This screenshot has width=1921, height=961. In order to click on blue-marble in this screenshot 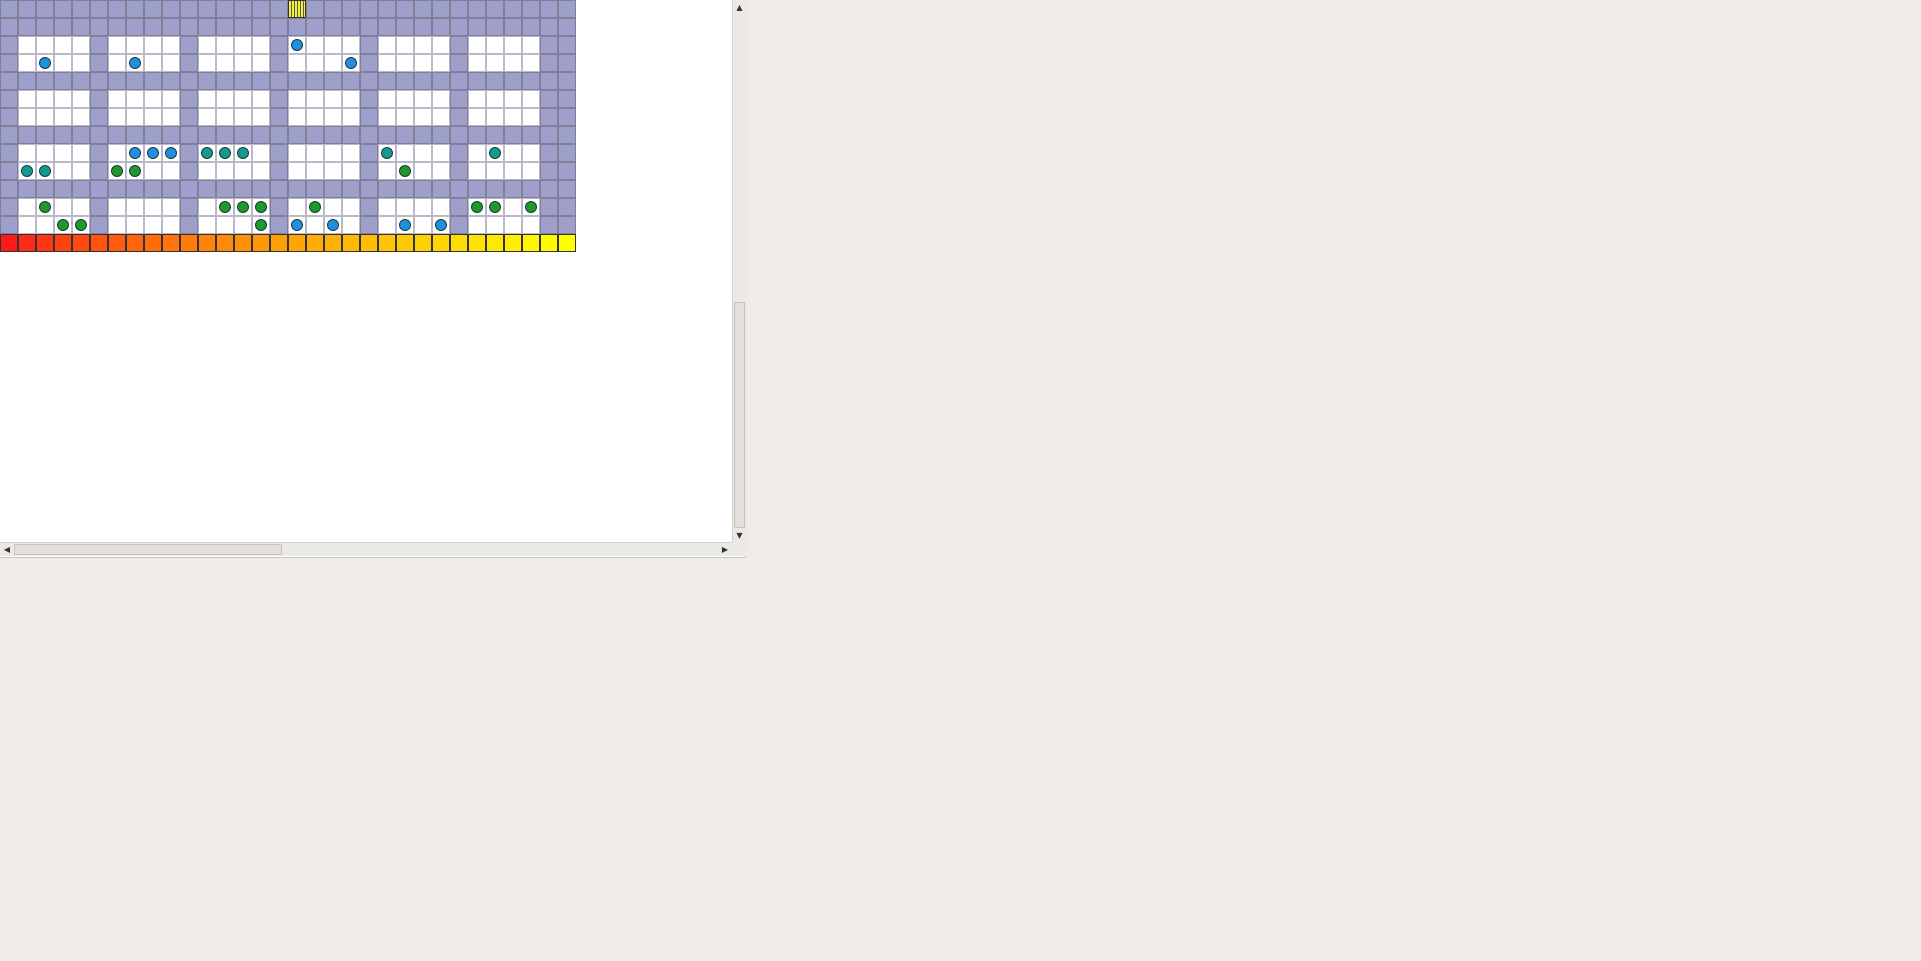, I will do `click(297, 225)`.